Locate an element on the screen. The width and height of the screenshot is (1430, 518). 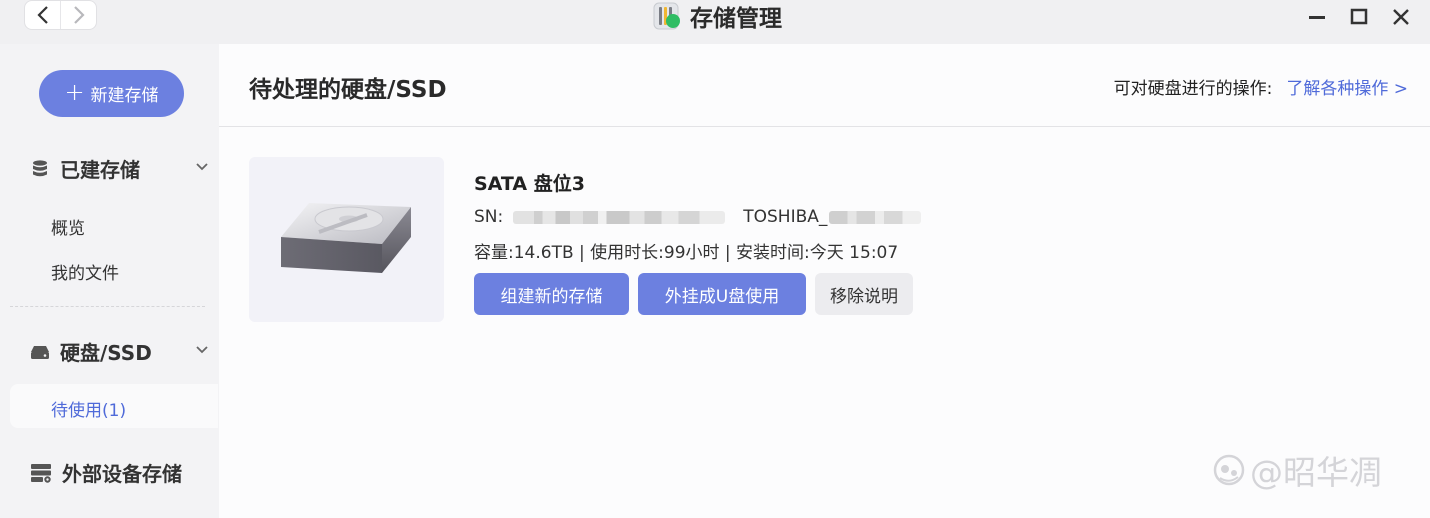
weibo-logo-icon is located at coordinates (1229, 470).